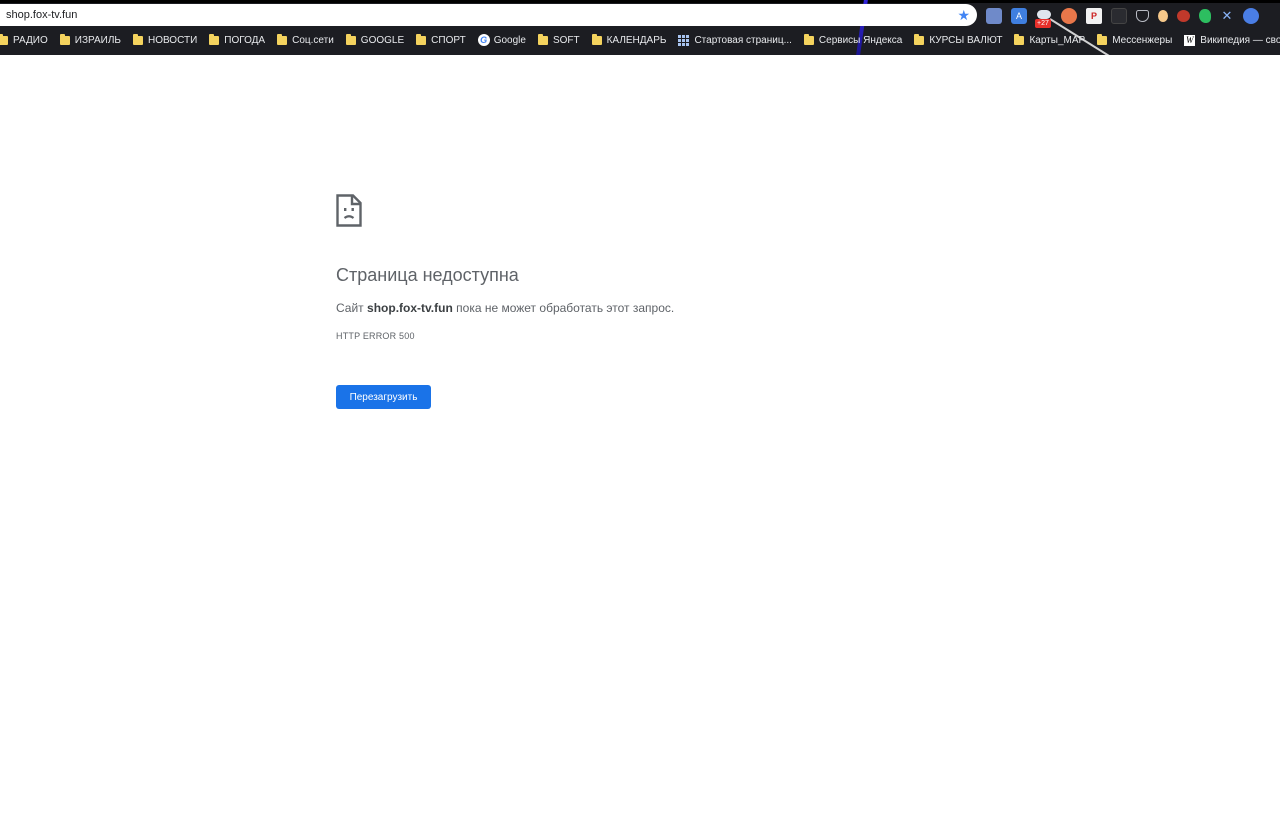 The image size is (1280, 837). I want to click on bookmark-item: КАЛЕНДАРЬ, so click(629, 40).